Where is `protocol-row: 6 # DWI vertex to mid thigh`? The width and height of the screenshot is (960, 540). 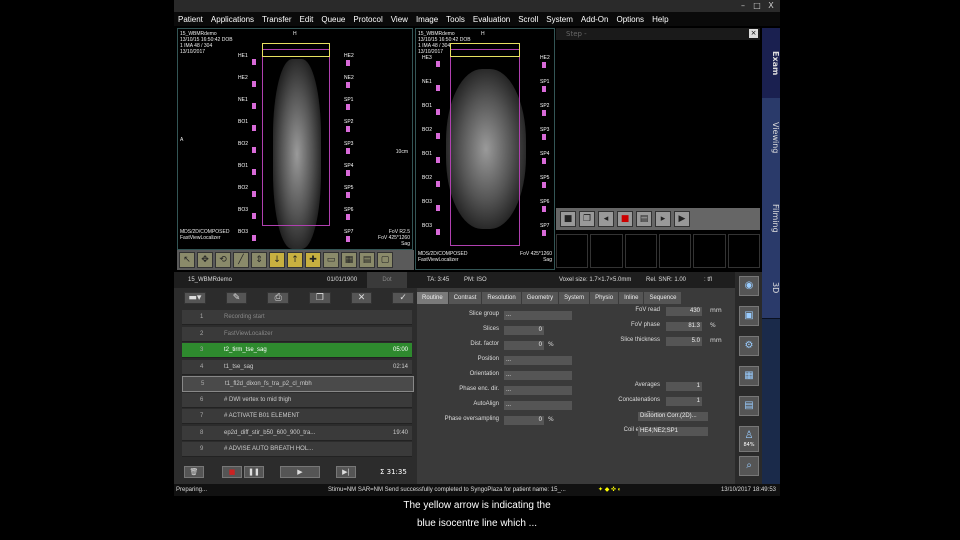 protocol-row: 6 # DWI vertex to mid thigh is located at coordinates (297, 400).